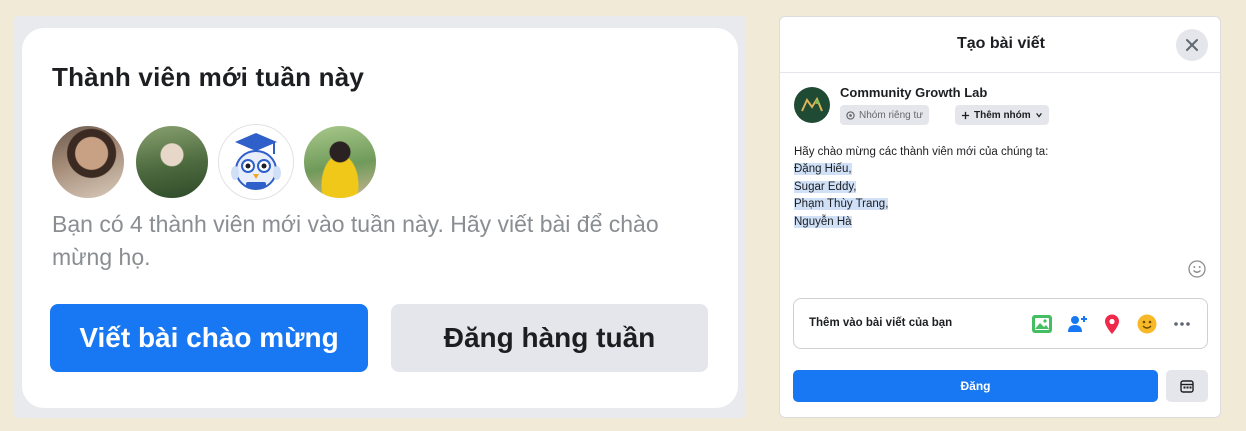 This screenshot has height=431, width=1246. I want to click on dialog-title: Tạo bài viết, so click(1001, 43).